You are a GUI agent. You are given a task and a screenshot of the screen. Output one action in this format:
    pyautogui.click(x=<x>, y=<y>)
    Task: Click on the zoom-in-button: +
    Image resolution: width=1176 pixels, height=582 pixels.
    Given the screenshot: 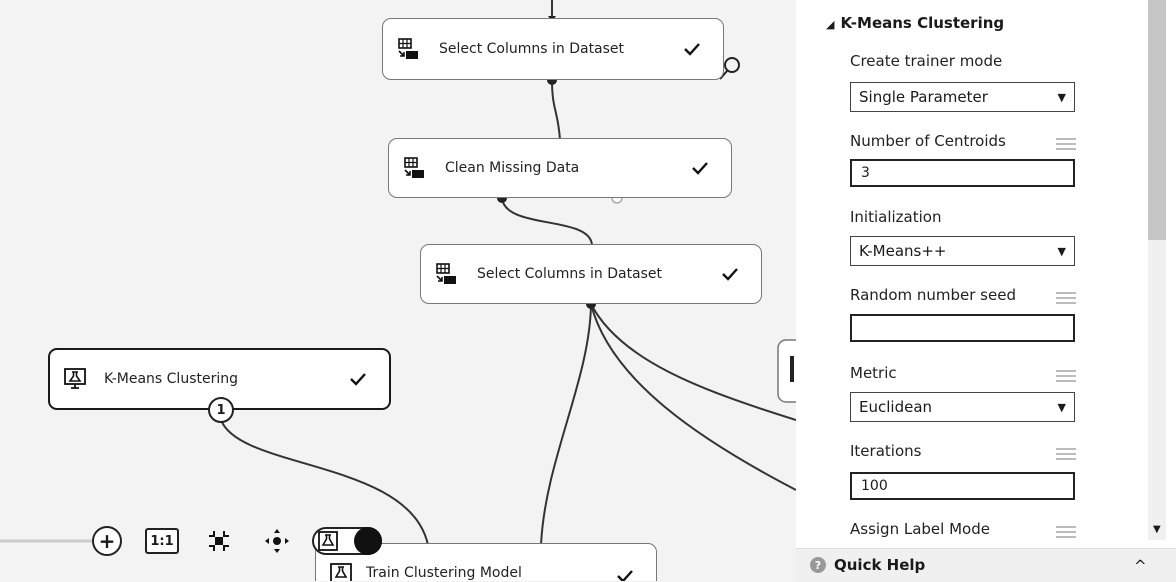 What is the action you would take?
    pyautogui.click(x=107, y=541)
    